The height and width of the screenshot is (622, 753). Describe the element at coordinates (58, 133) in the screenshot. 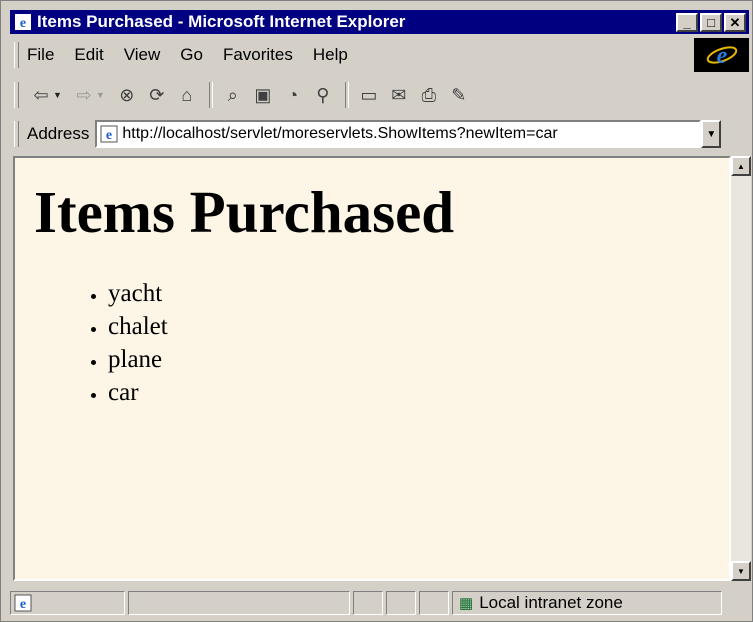

I see `address-label: Address` at that location.